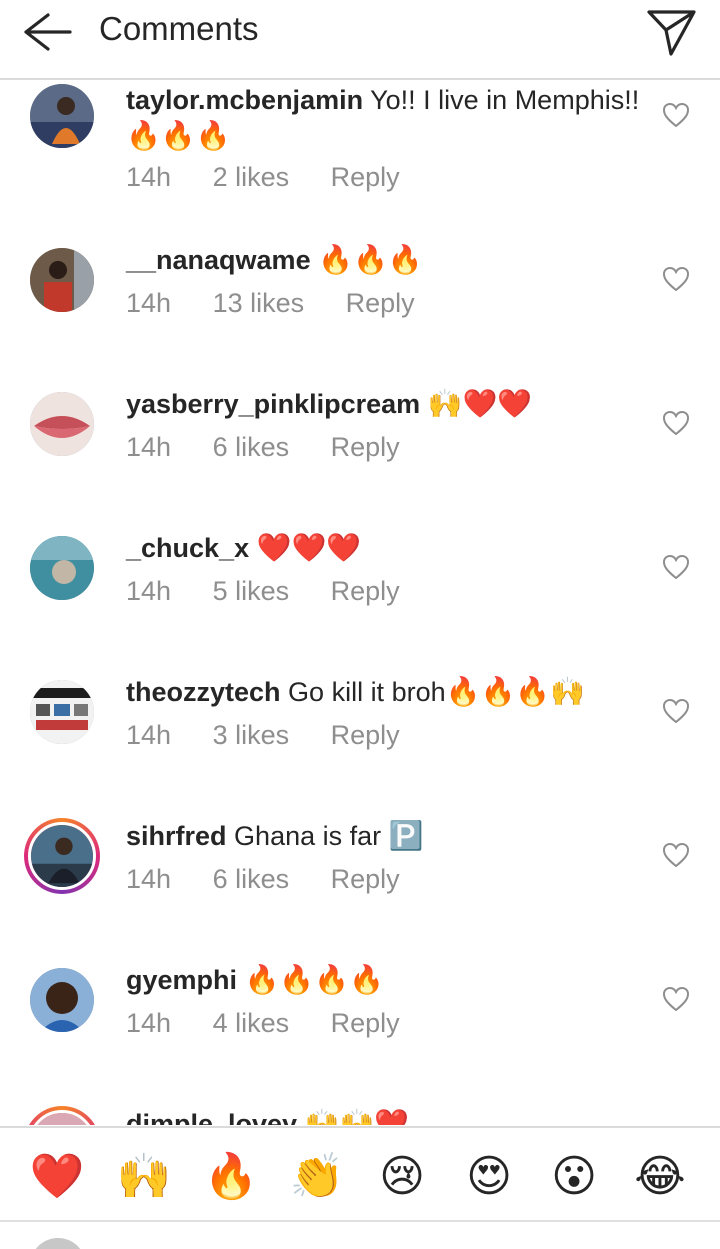  I want to click on paper-plane-icon, so click(671, 33).